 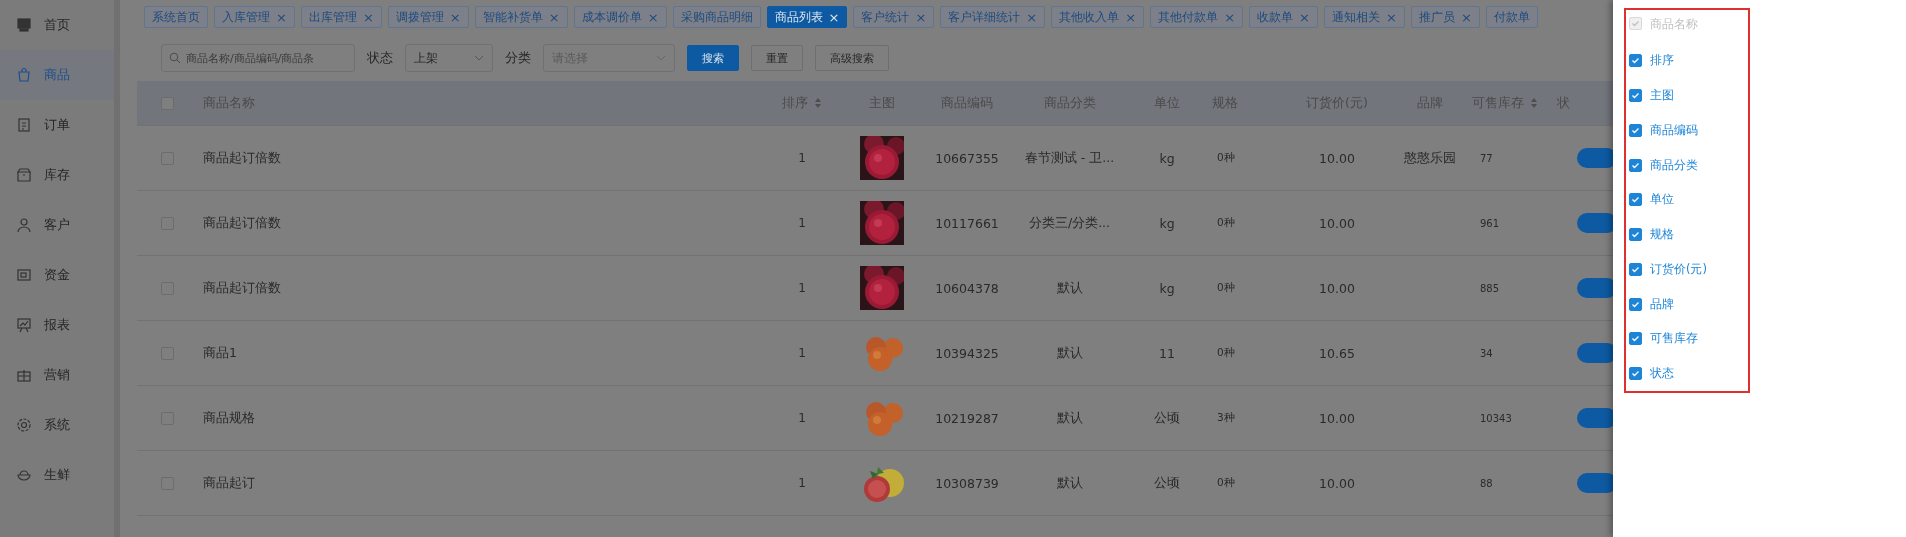 What do you see at coordinates (1445, 17) in the screenshot?
I see `tab: 推广员 ×` at bounding box center [1445, 17].